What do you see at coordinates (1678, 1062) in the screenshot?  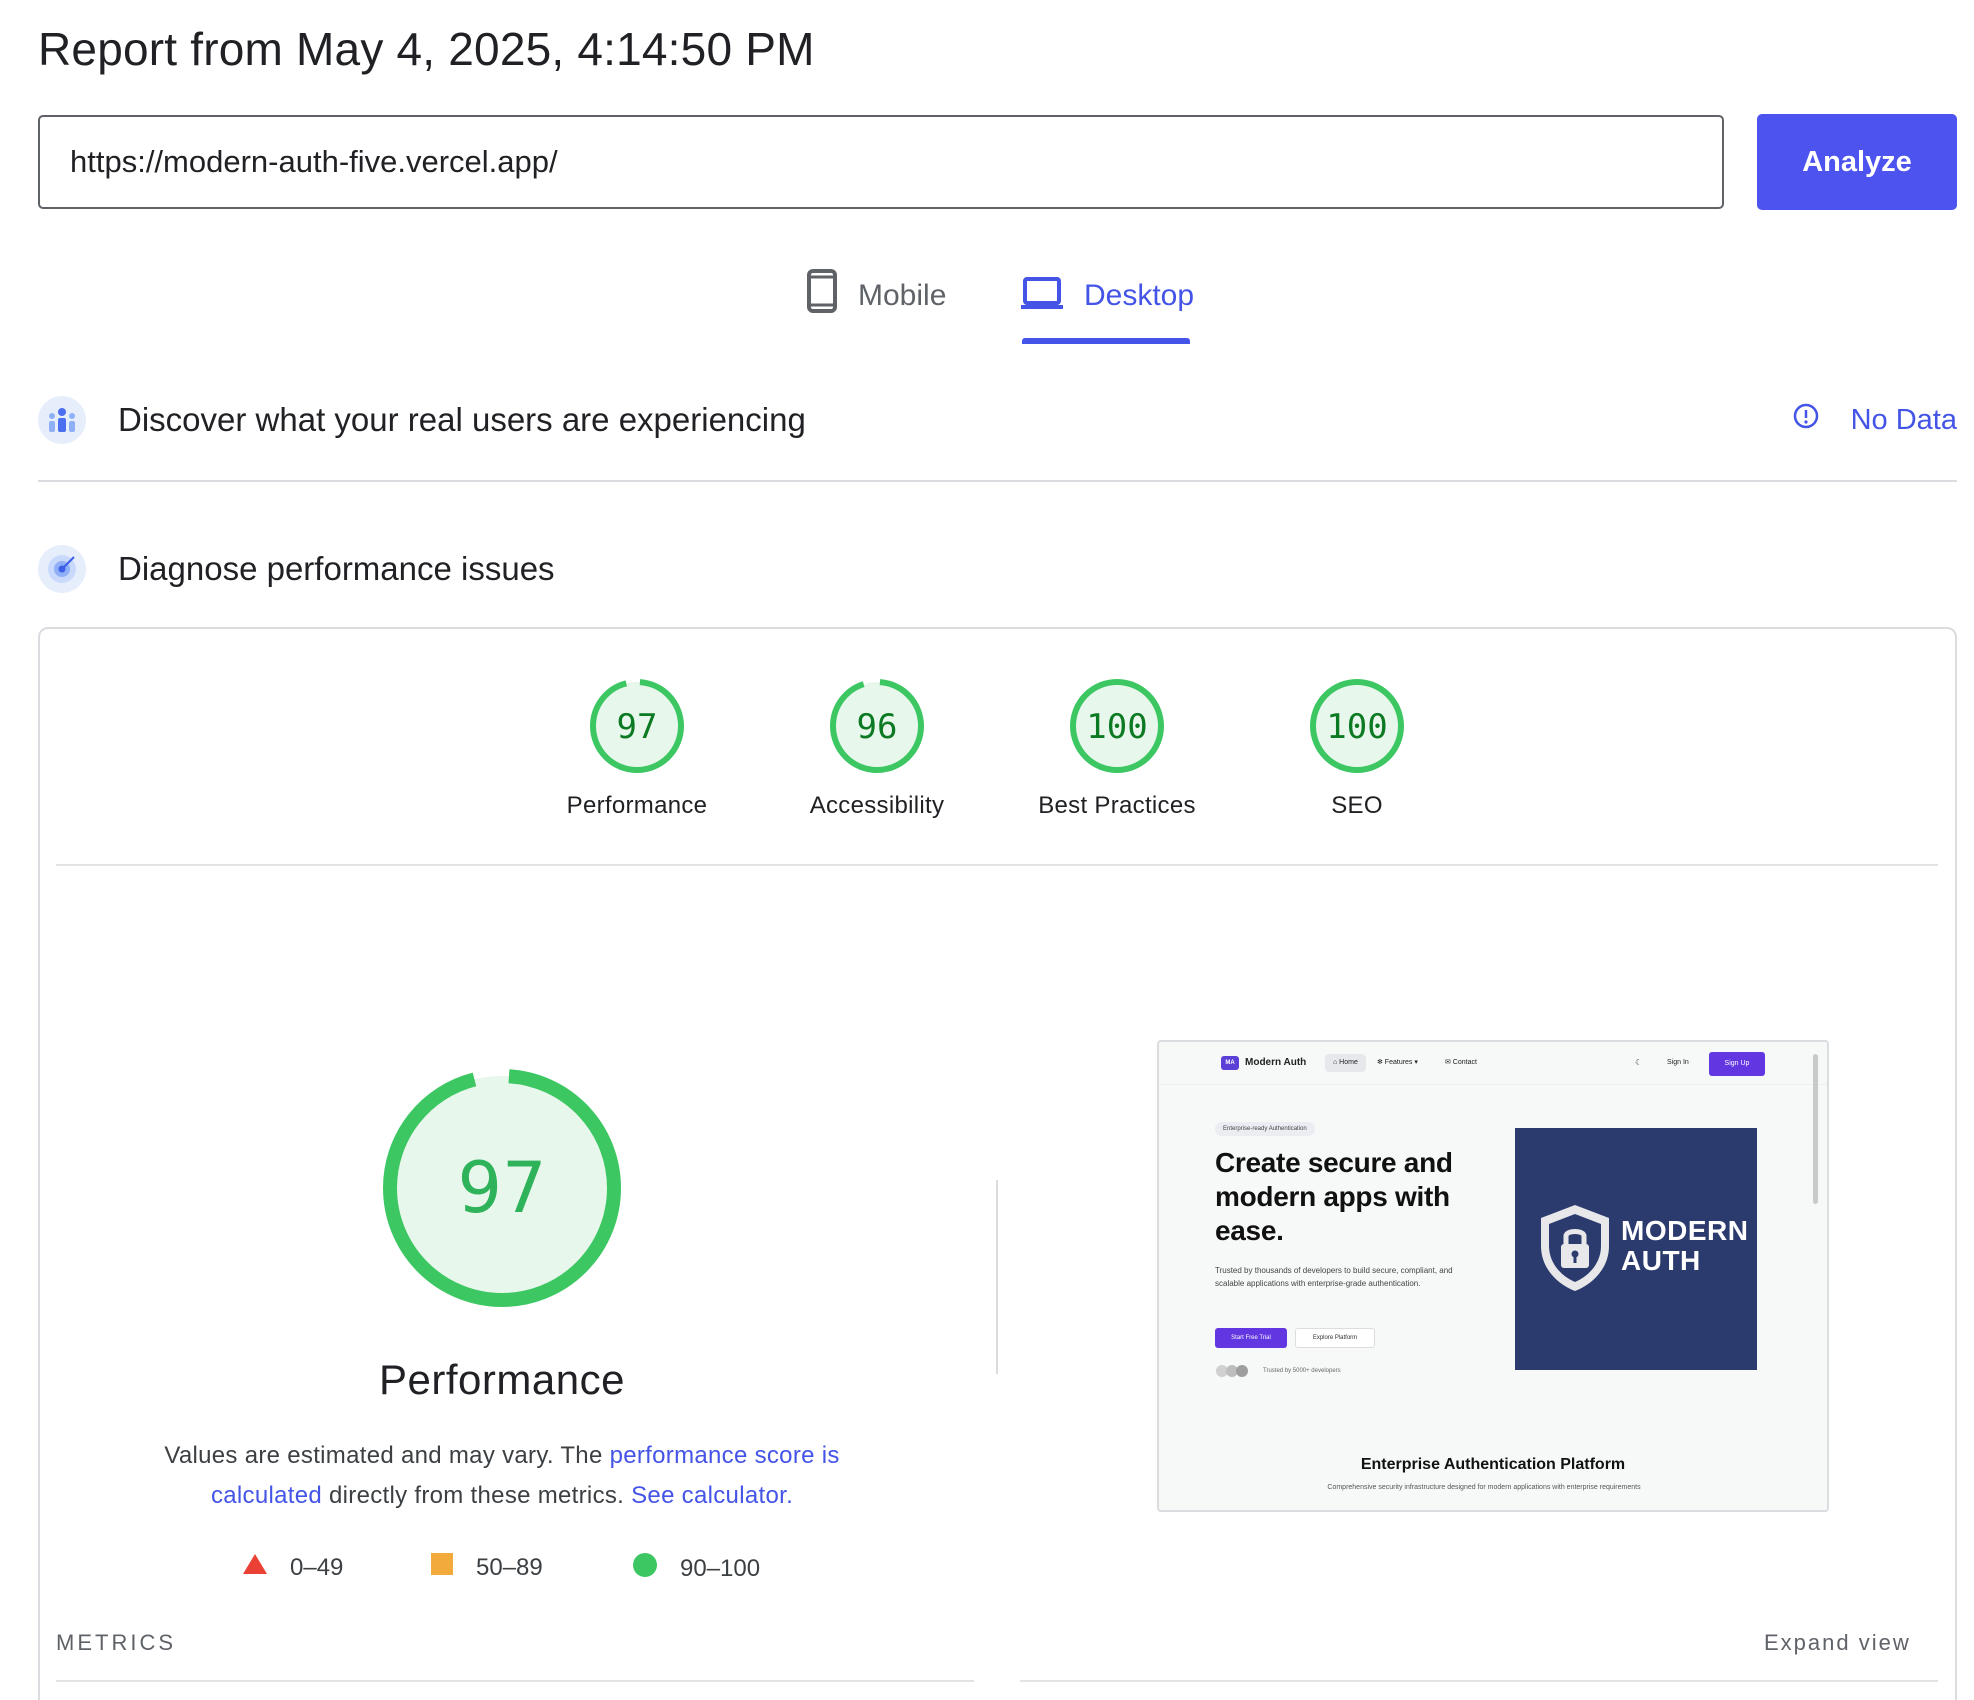 I see `thumb-nav-signin: Sign In` at bounding box center [1678, 1062].